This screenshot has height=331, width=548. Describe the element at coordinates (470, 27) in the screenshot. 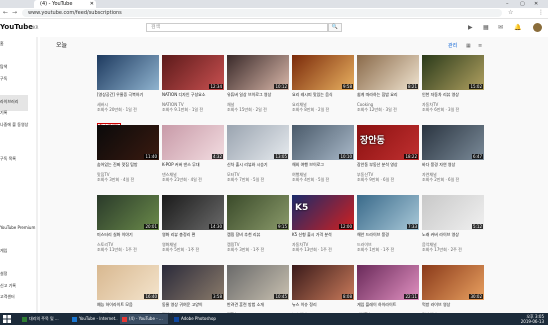

I see `create-video-icon: ▶` at that location.